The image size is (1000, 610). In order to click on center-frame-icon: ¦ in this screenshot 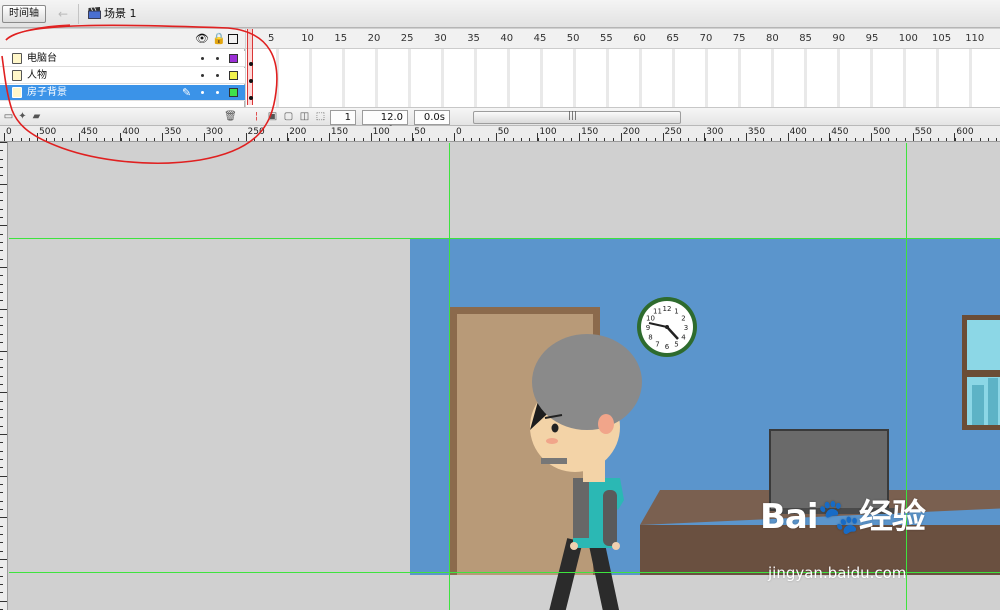, I will do `click(256, 116)`.